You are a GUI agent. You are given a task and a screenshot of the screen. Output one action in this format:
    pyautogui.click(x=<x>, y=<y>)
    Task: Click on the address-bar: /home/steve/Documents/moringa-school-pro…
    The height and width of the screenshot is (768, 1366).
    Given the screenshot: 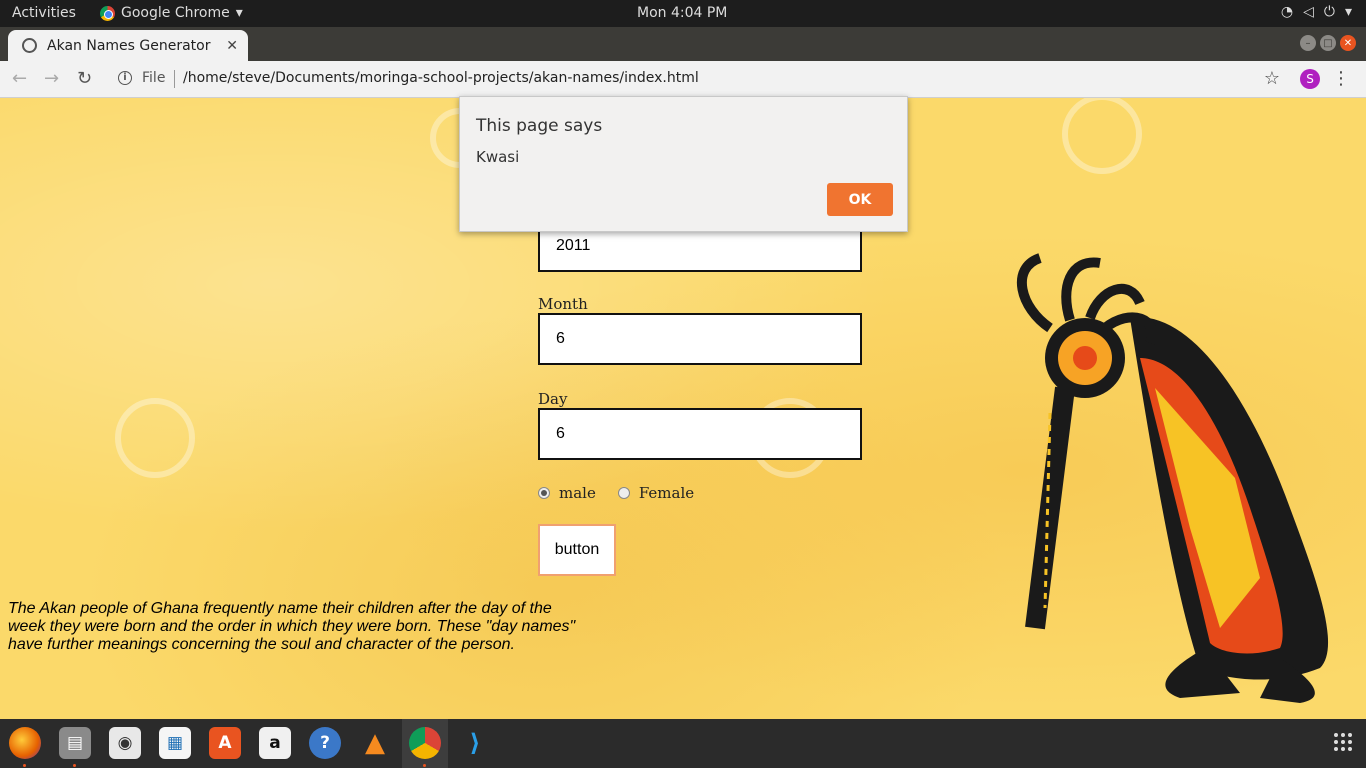 What is the action you would take?
    pyautogui.click(x=441, y=78)
    